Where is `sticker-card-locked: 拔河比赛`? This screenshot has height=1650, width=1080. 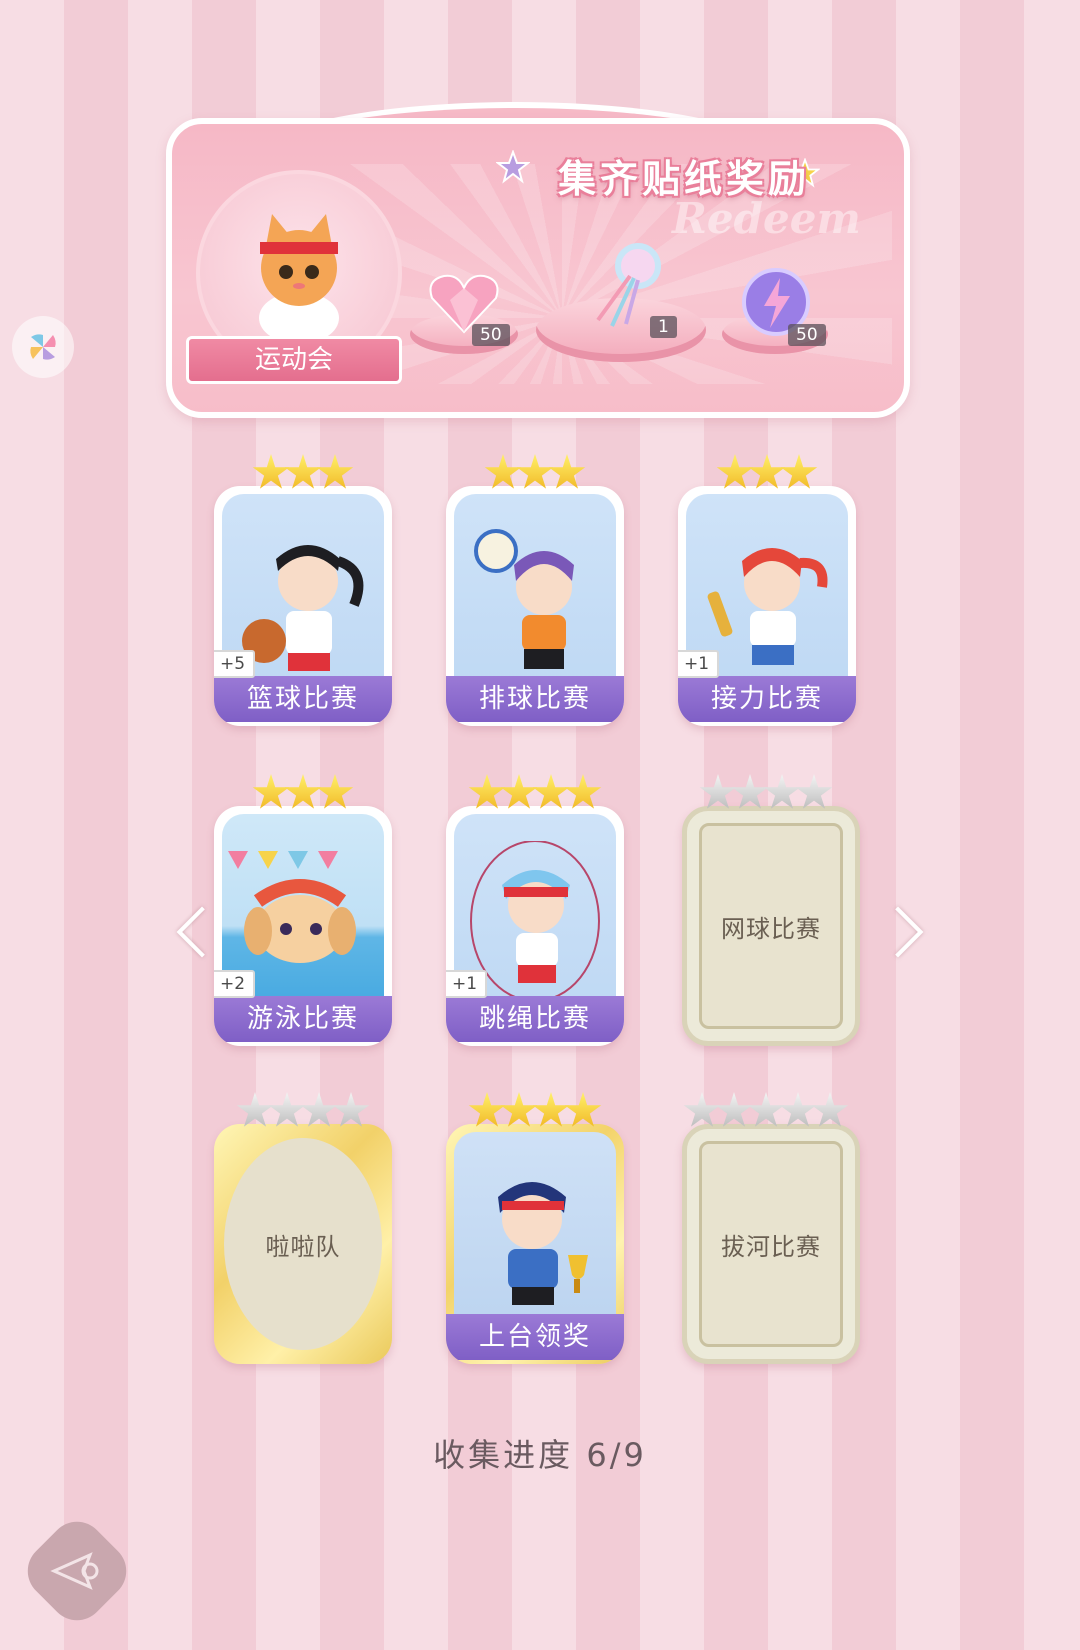
sticker-card-locked: 拔河比赛 is located at coordinates (771, 1230).